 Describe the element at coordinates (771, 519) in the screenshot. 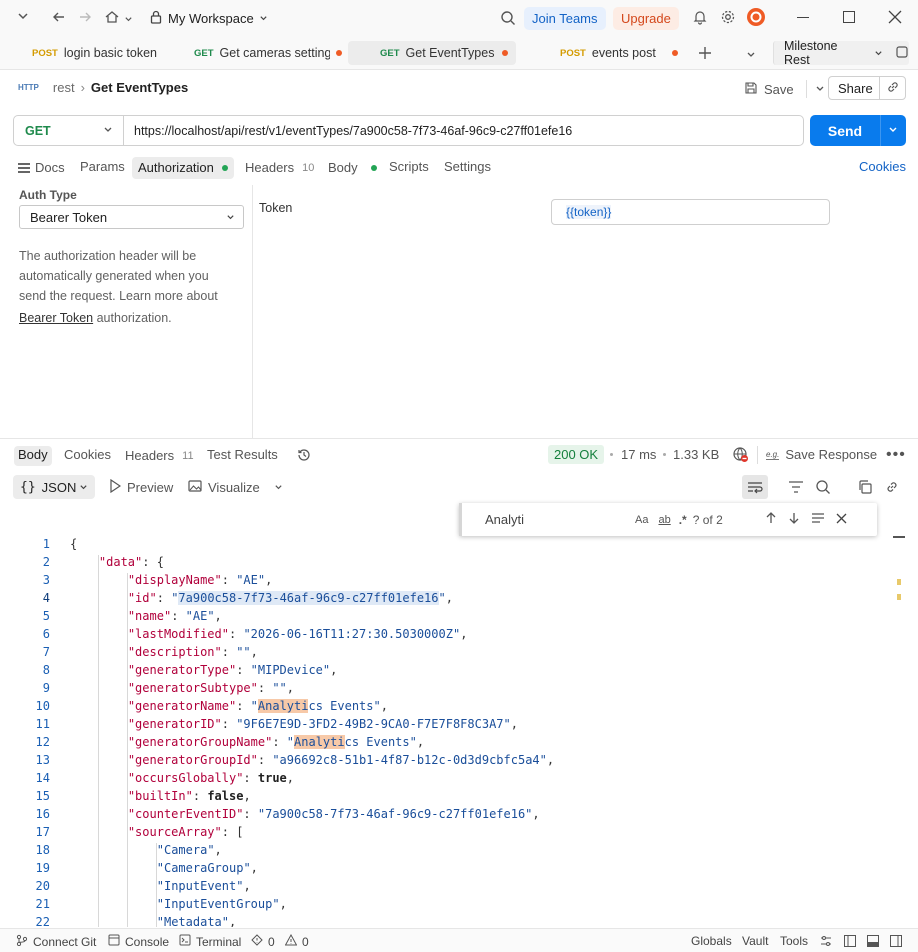

I see `arrow-up-icon` at that location.